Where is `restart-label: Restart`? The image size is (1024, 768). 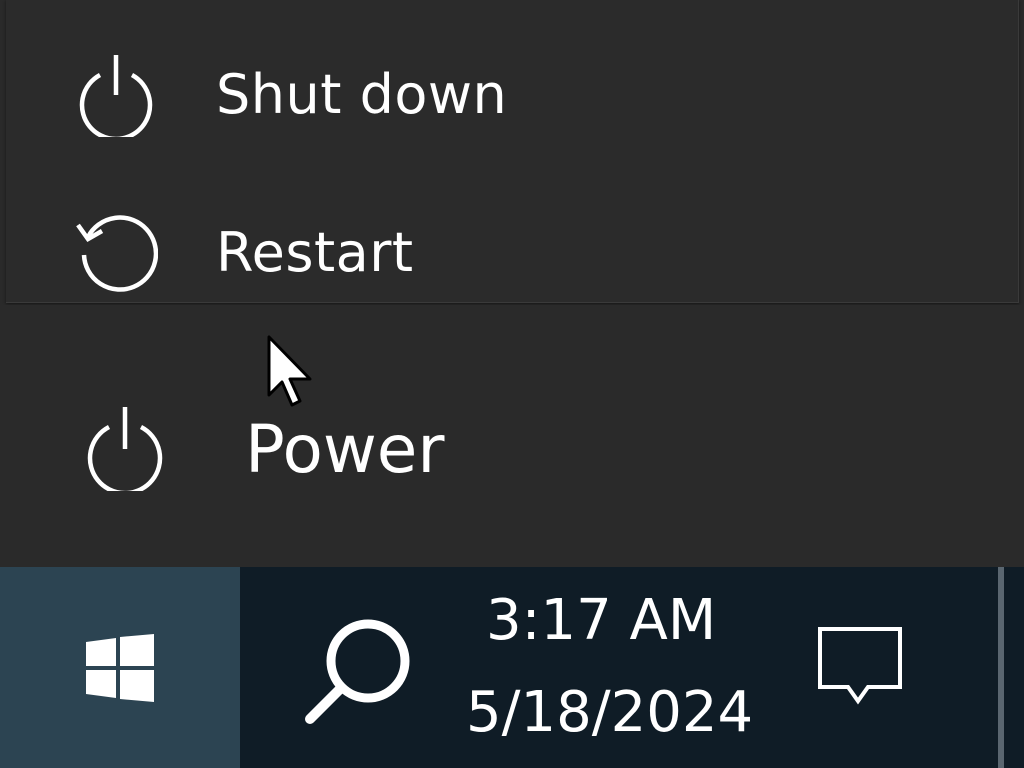 restart-label: Restart is located at coordinates (315, 252).